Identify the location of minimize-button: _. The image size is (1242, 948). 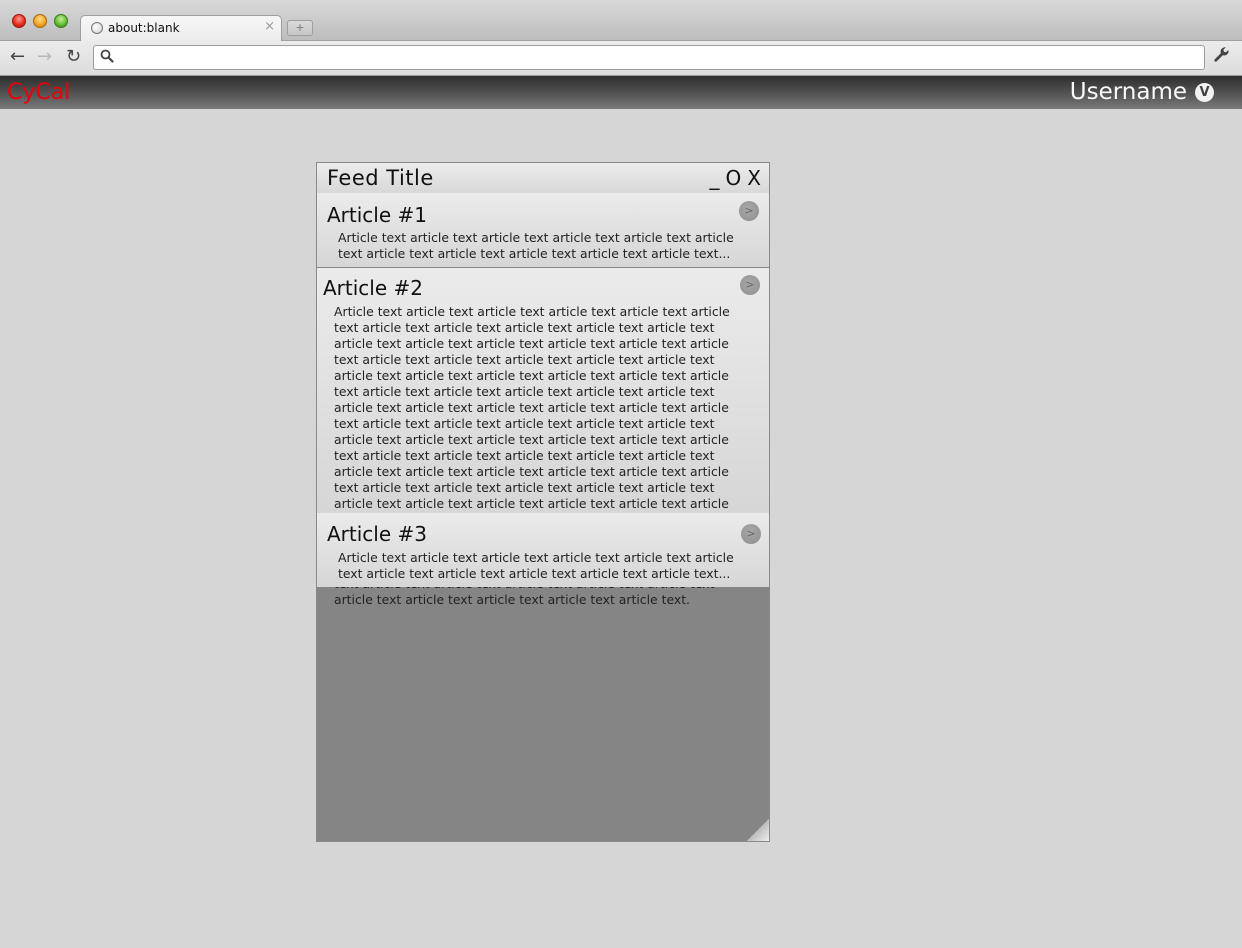
(715, 178).